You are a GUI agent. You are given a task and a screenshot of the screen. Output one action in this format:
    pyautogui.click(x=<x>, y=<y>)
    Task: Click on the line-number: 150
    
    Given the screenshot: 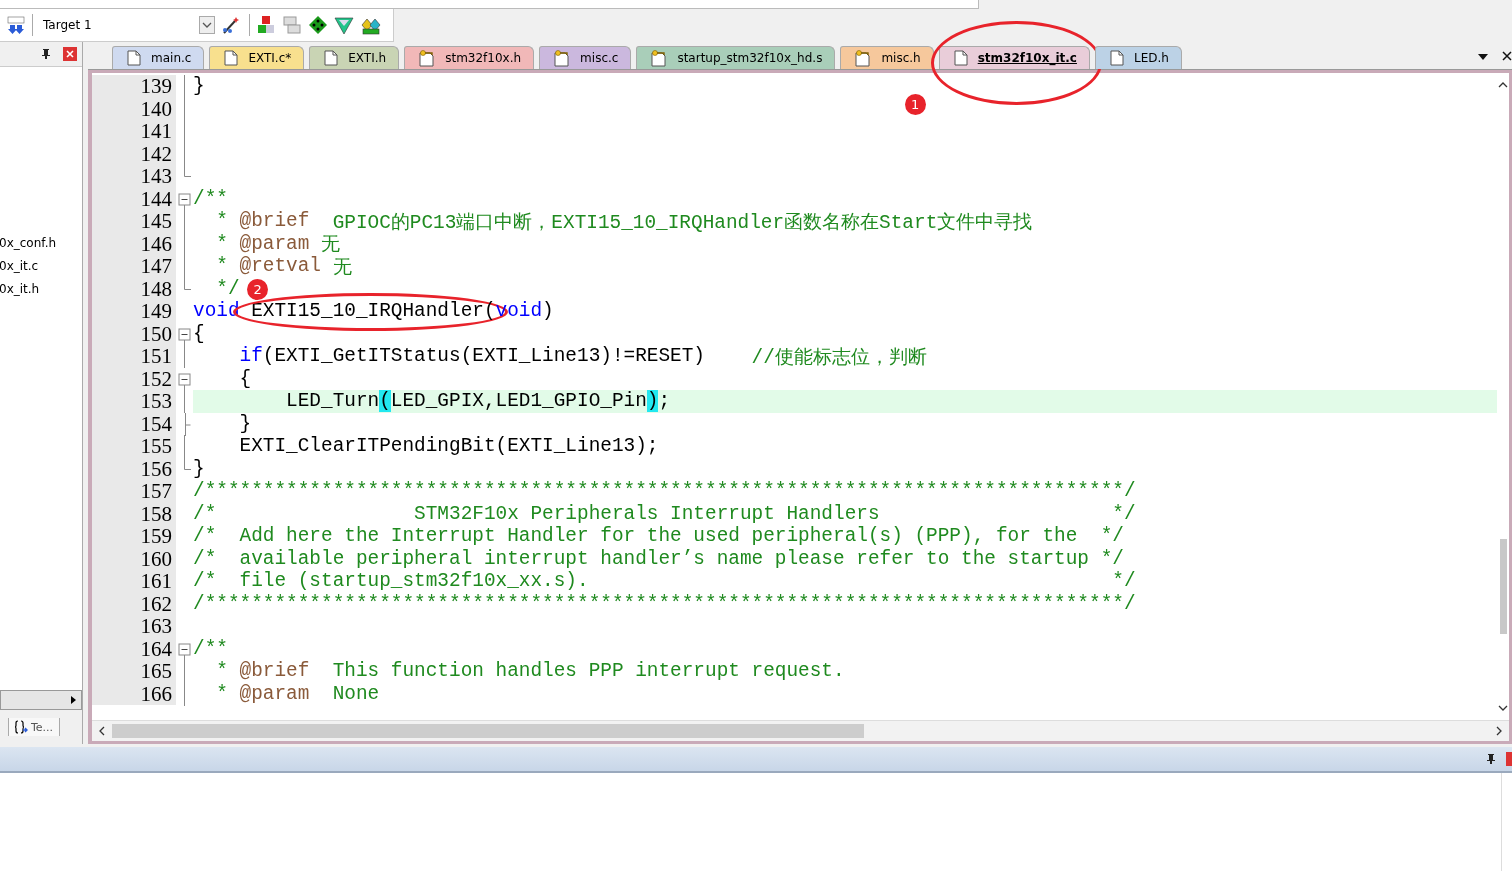 What is the action you would take?
    pyautogui.click(x=134, y=333)
    